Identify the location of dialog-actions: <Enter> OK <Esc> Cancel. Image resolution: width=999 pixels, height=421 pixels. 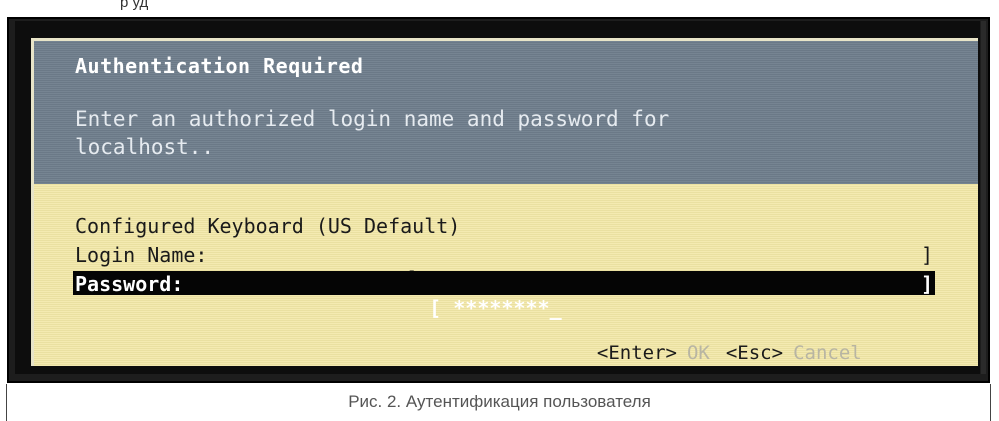
(718, 342).